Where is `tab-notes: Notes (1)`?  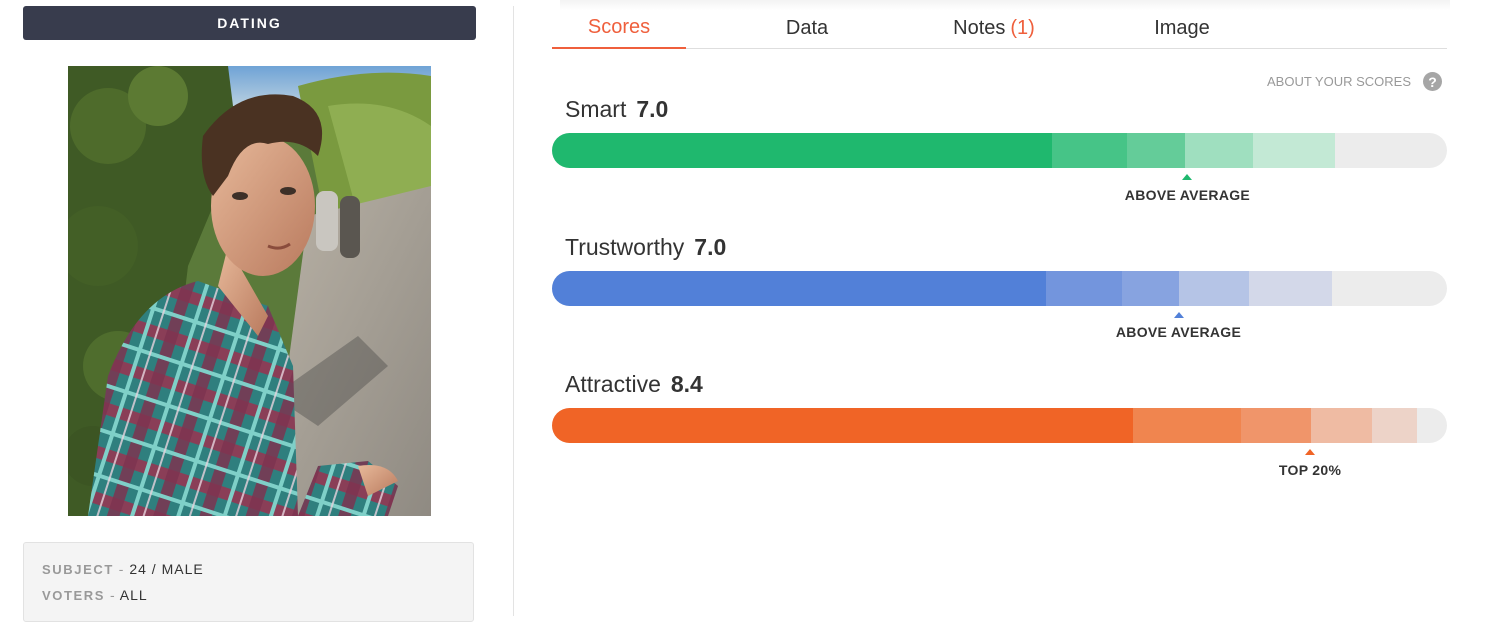 tab-notes: Notes (1) is located at coordinates (994, 28).